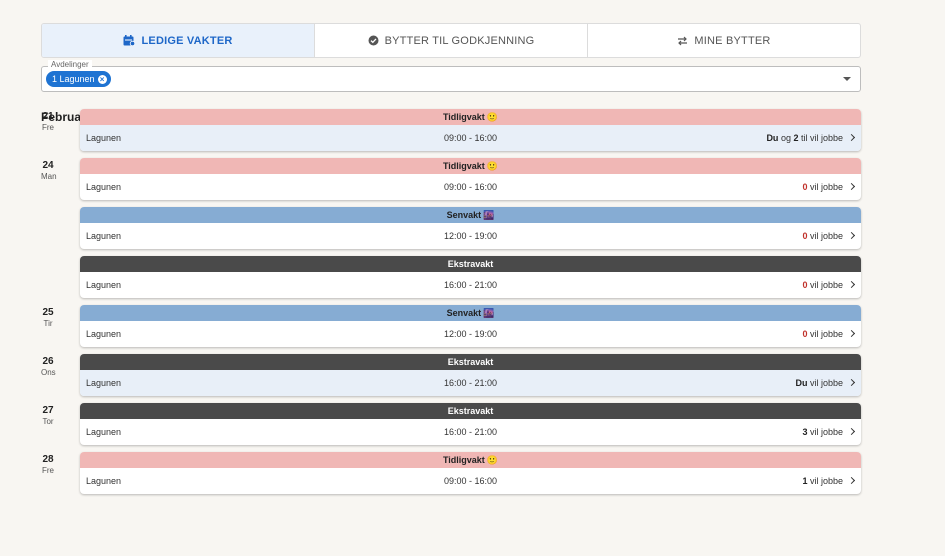  Describe the element at coordinates (129, 40) in the screenshot. I see `calendar-icon` at that location.